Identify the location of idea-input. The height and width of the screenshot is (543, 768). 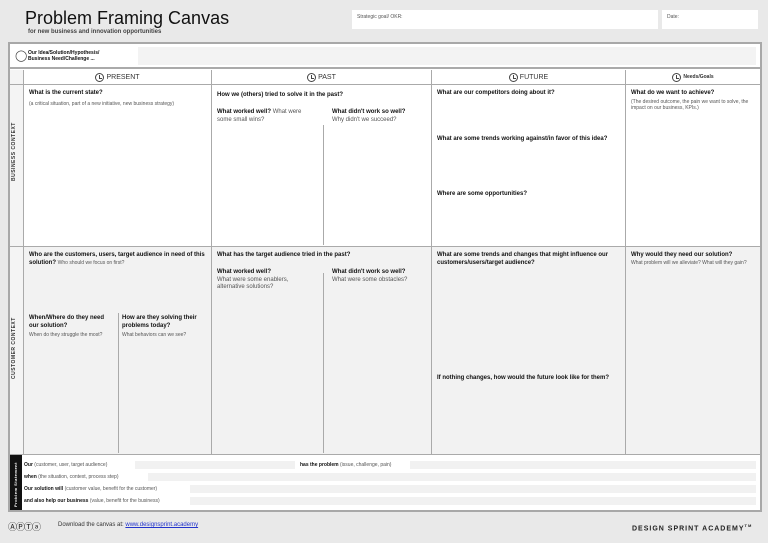
(447, 56).